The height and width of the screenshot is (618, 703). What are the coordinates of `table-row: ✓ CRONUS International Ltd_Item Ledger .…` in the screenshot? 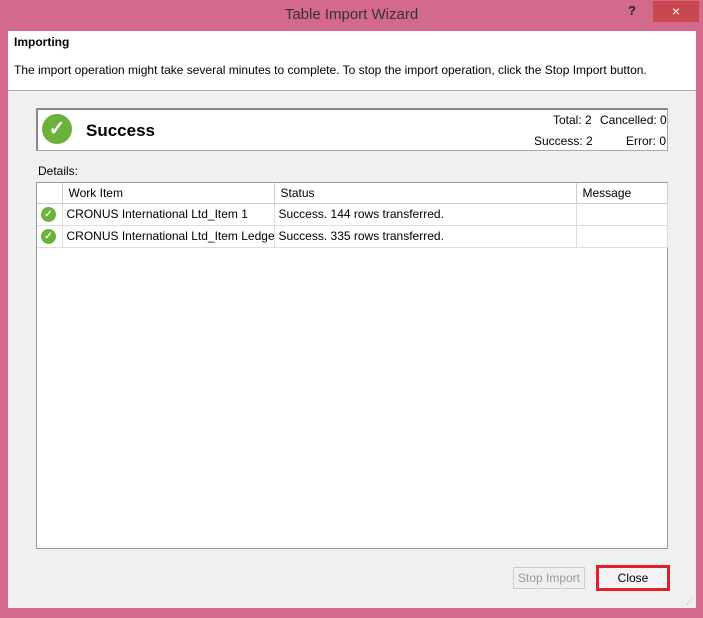 It's located at (352, 236).